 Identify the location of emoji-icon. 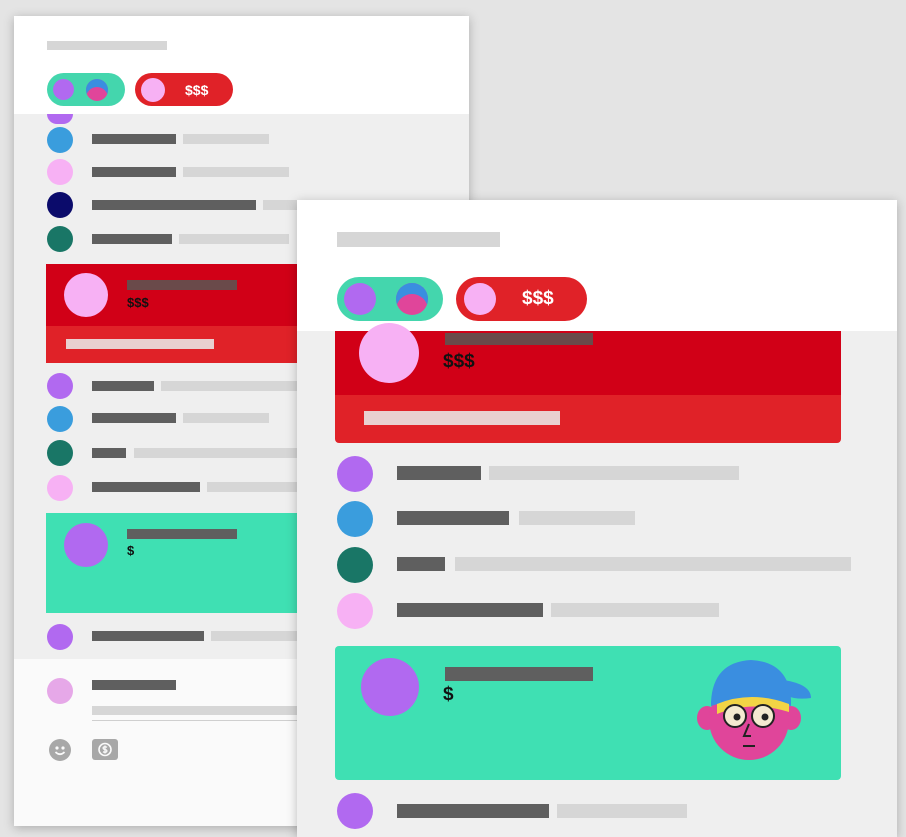
(60, 750).